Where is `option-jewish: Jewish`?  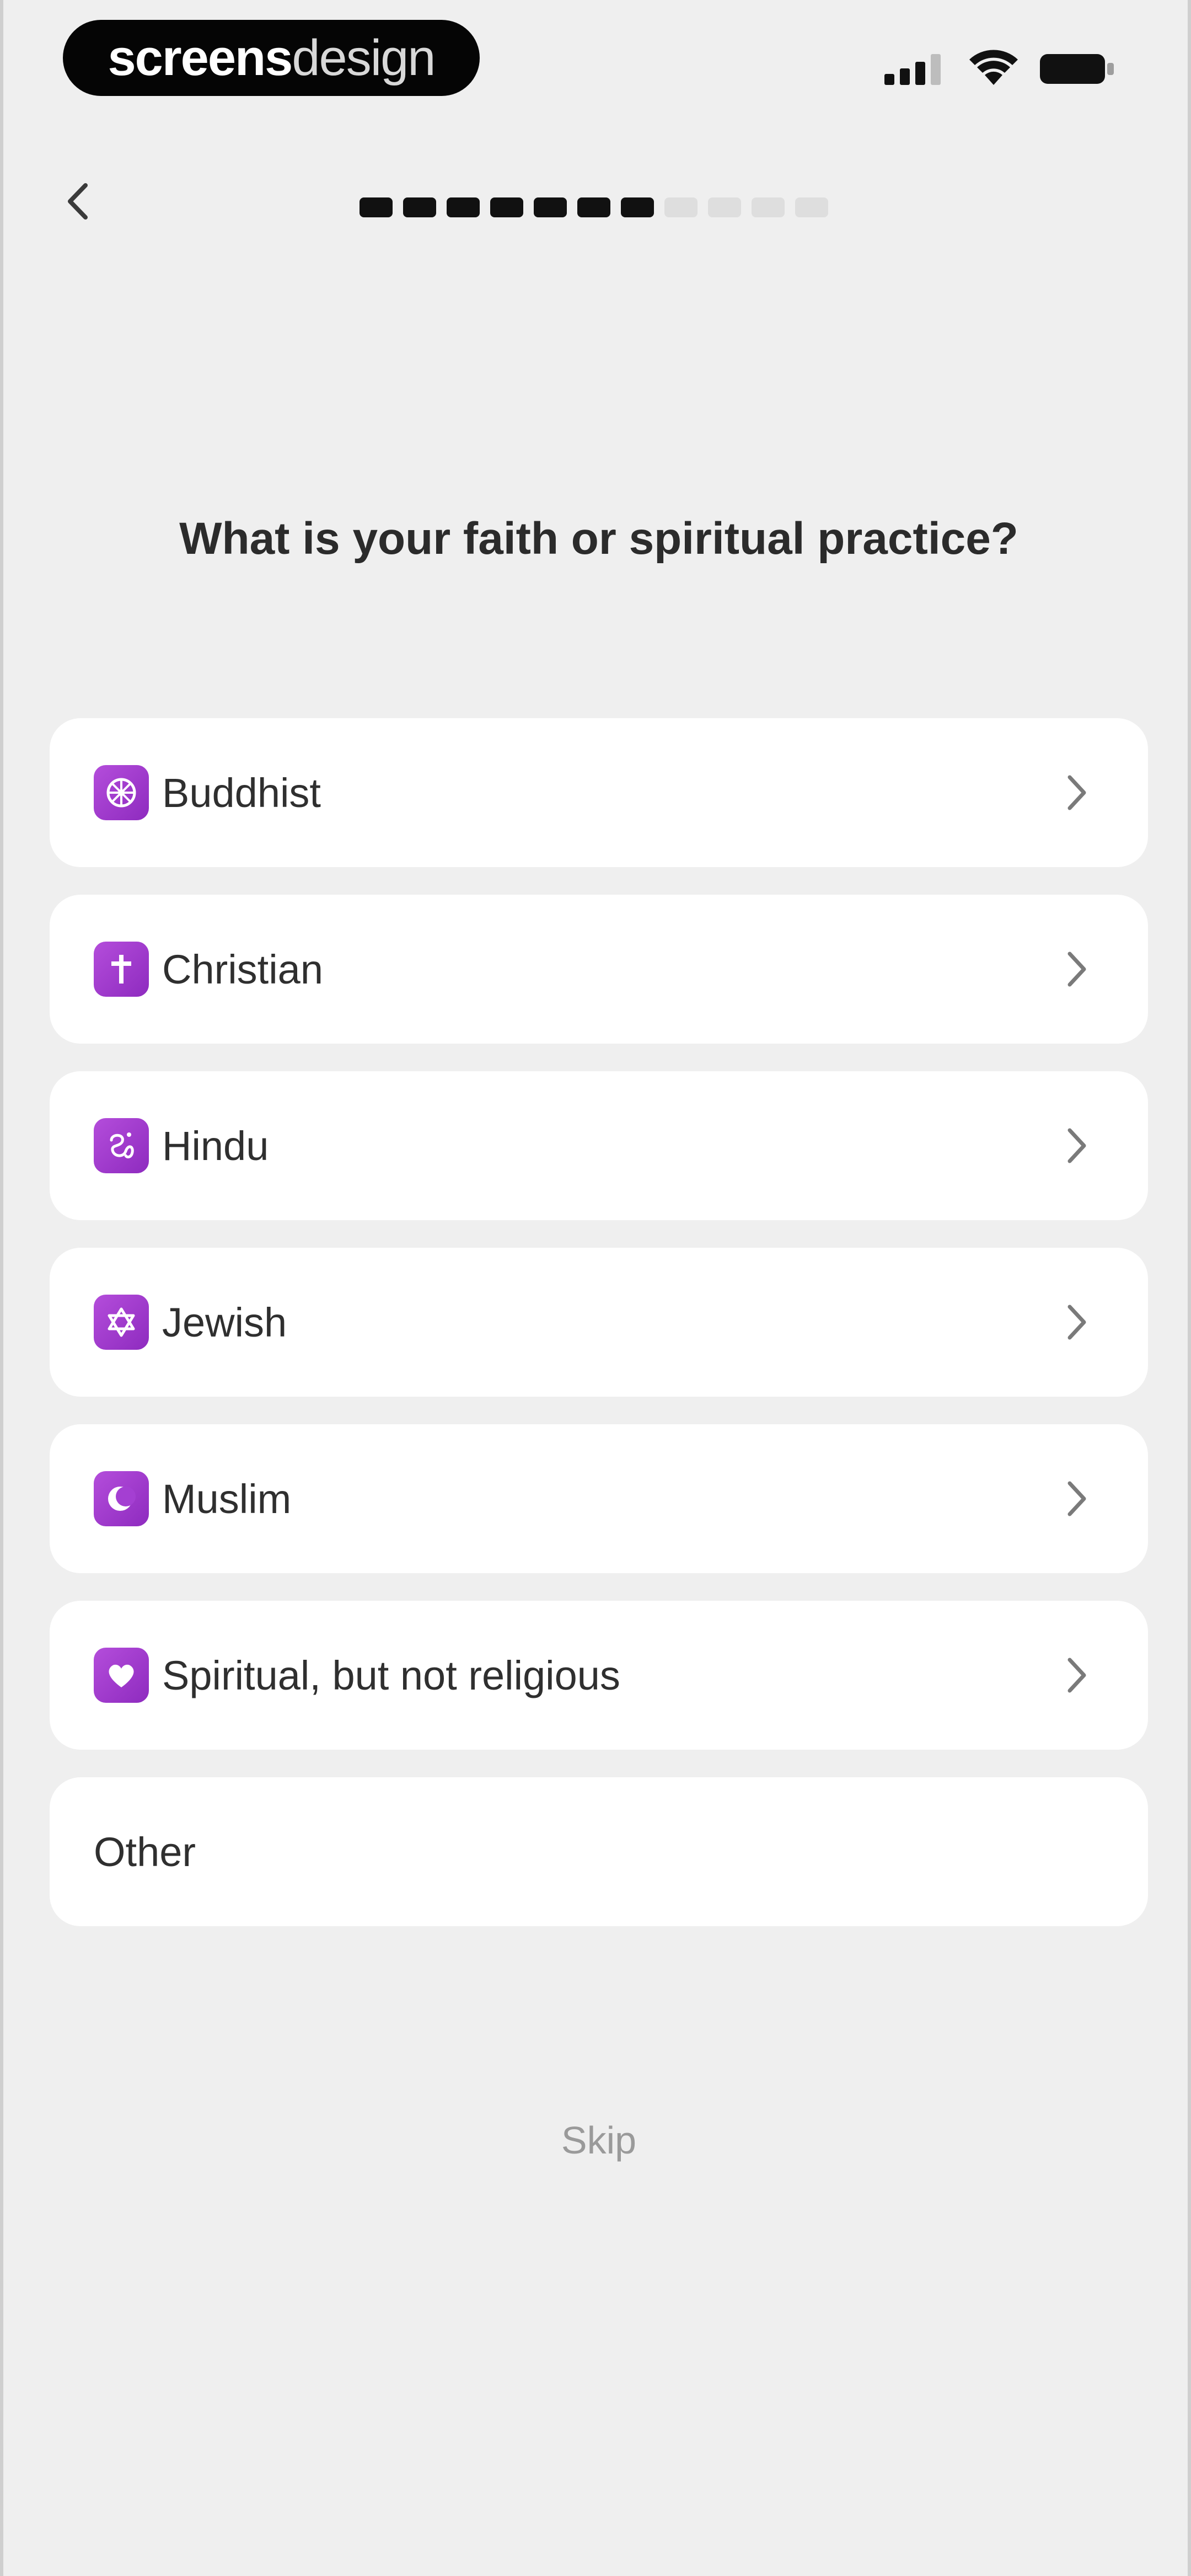 option-jewish: Jewish is located at coordinates (599, 1322).